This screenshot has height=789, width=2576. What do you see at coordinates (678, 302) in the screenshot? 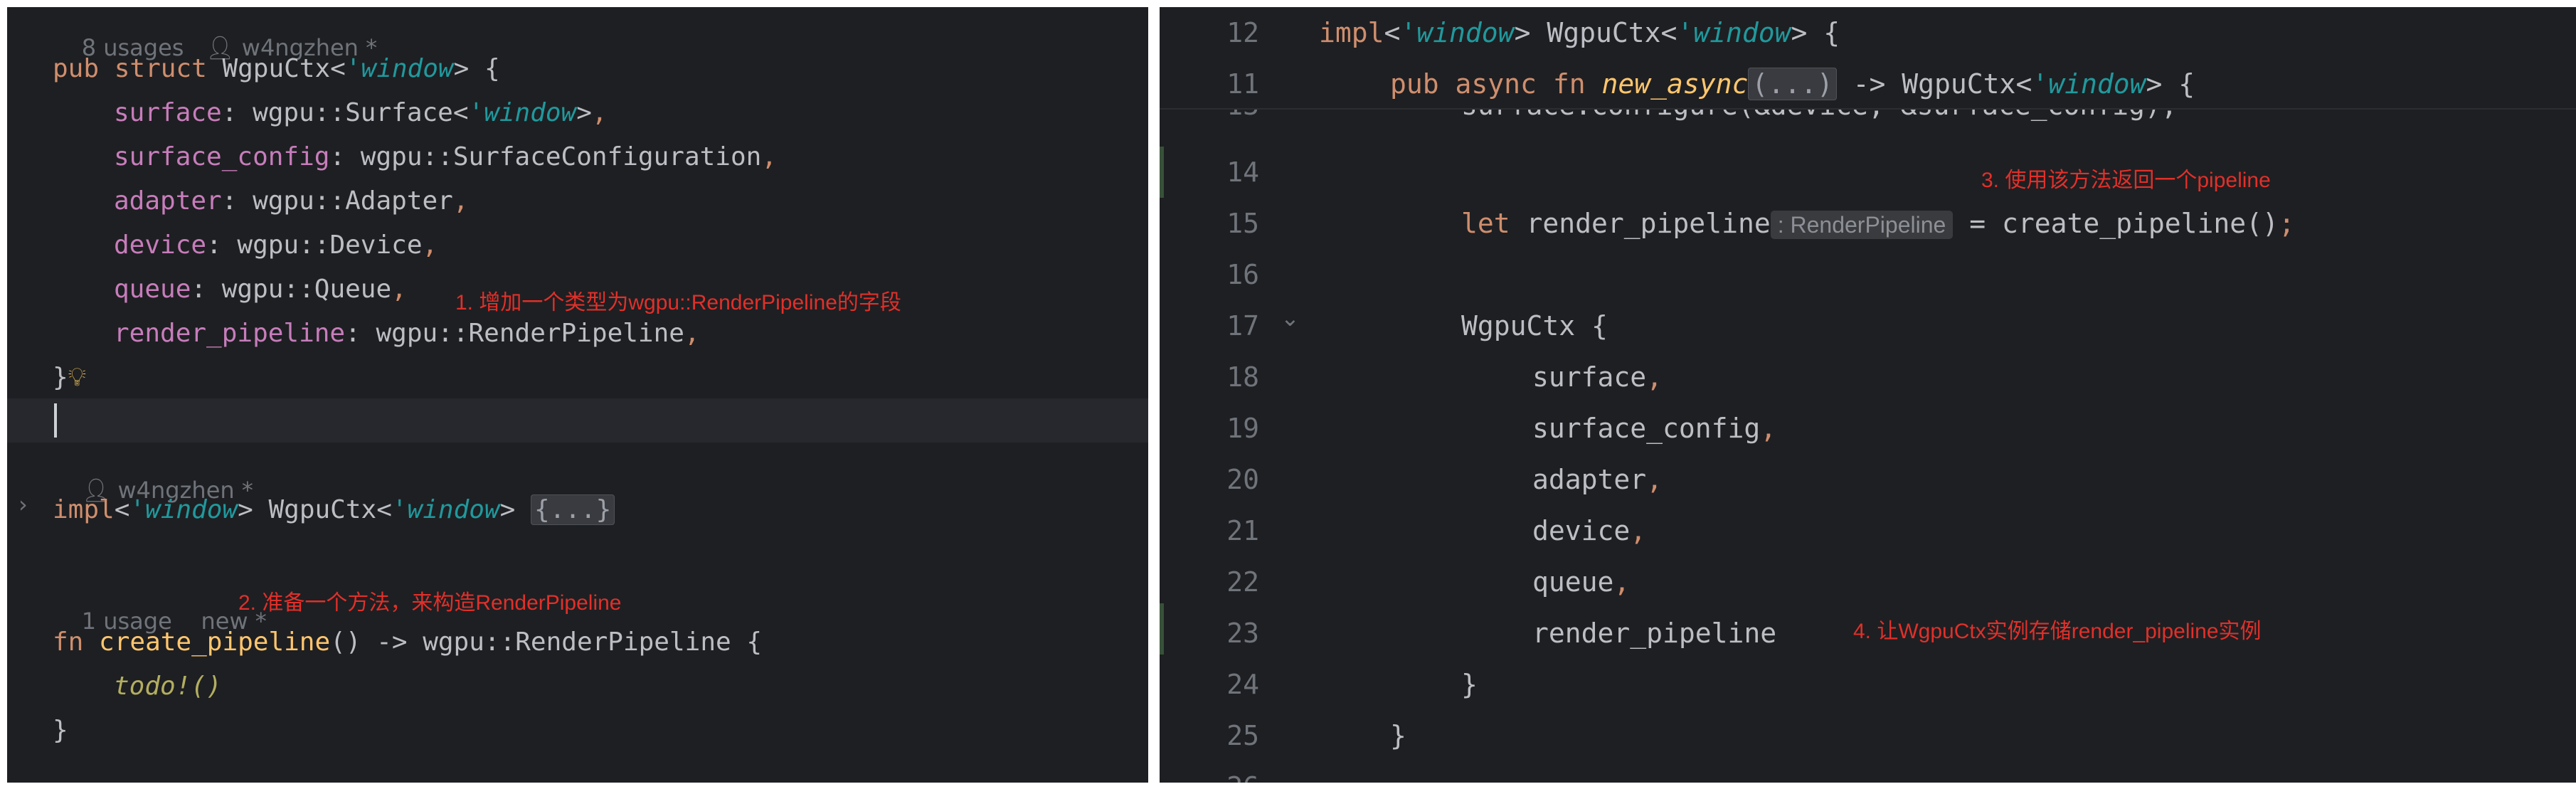
I see `annotation-1: 1. 增加一个类型为wgpu::RenderPipeline的字段` at bounding box center [678, 302].